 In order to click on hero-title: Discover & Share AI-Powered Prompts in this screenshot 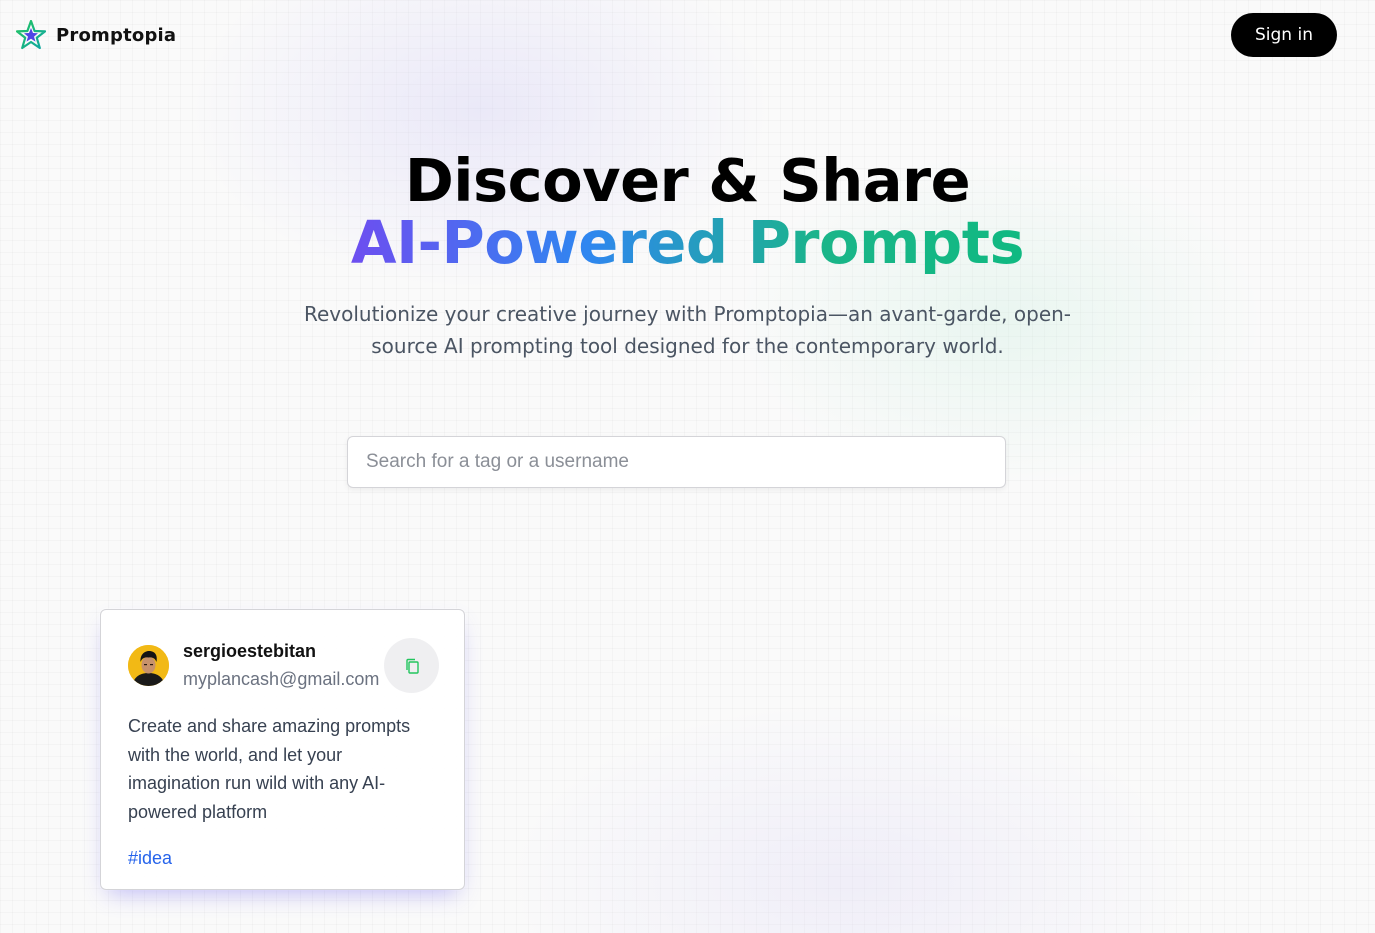, I will do `click(687, 212)`.